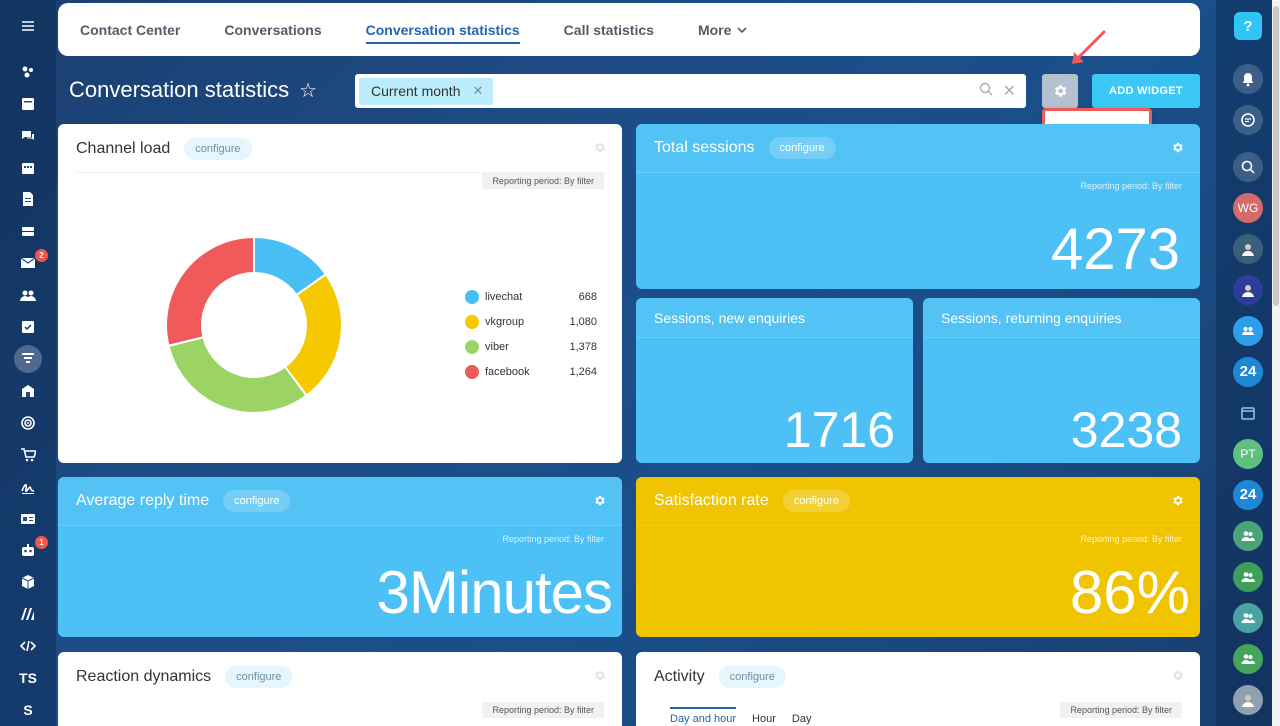 This screenshot has height=726, width=1280. I want to click on scrollbar-thumb, so click(1276, 156).